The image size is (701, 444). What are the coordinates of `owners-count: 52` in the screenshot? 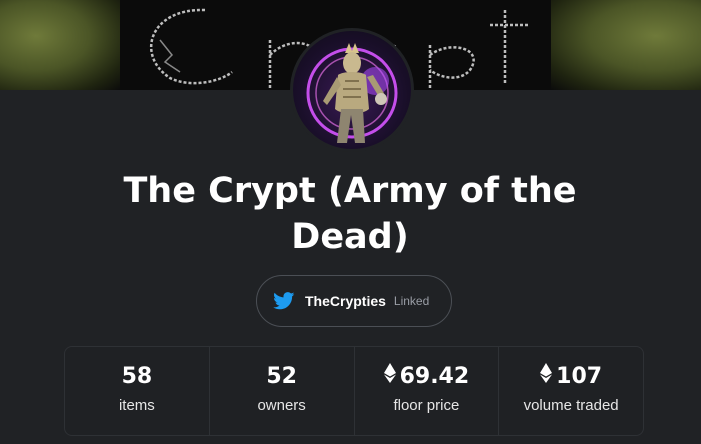 It's located at (281, 376).